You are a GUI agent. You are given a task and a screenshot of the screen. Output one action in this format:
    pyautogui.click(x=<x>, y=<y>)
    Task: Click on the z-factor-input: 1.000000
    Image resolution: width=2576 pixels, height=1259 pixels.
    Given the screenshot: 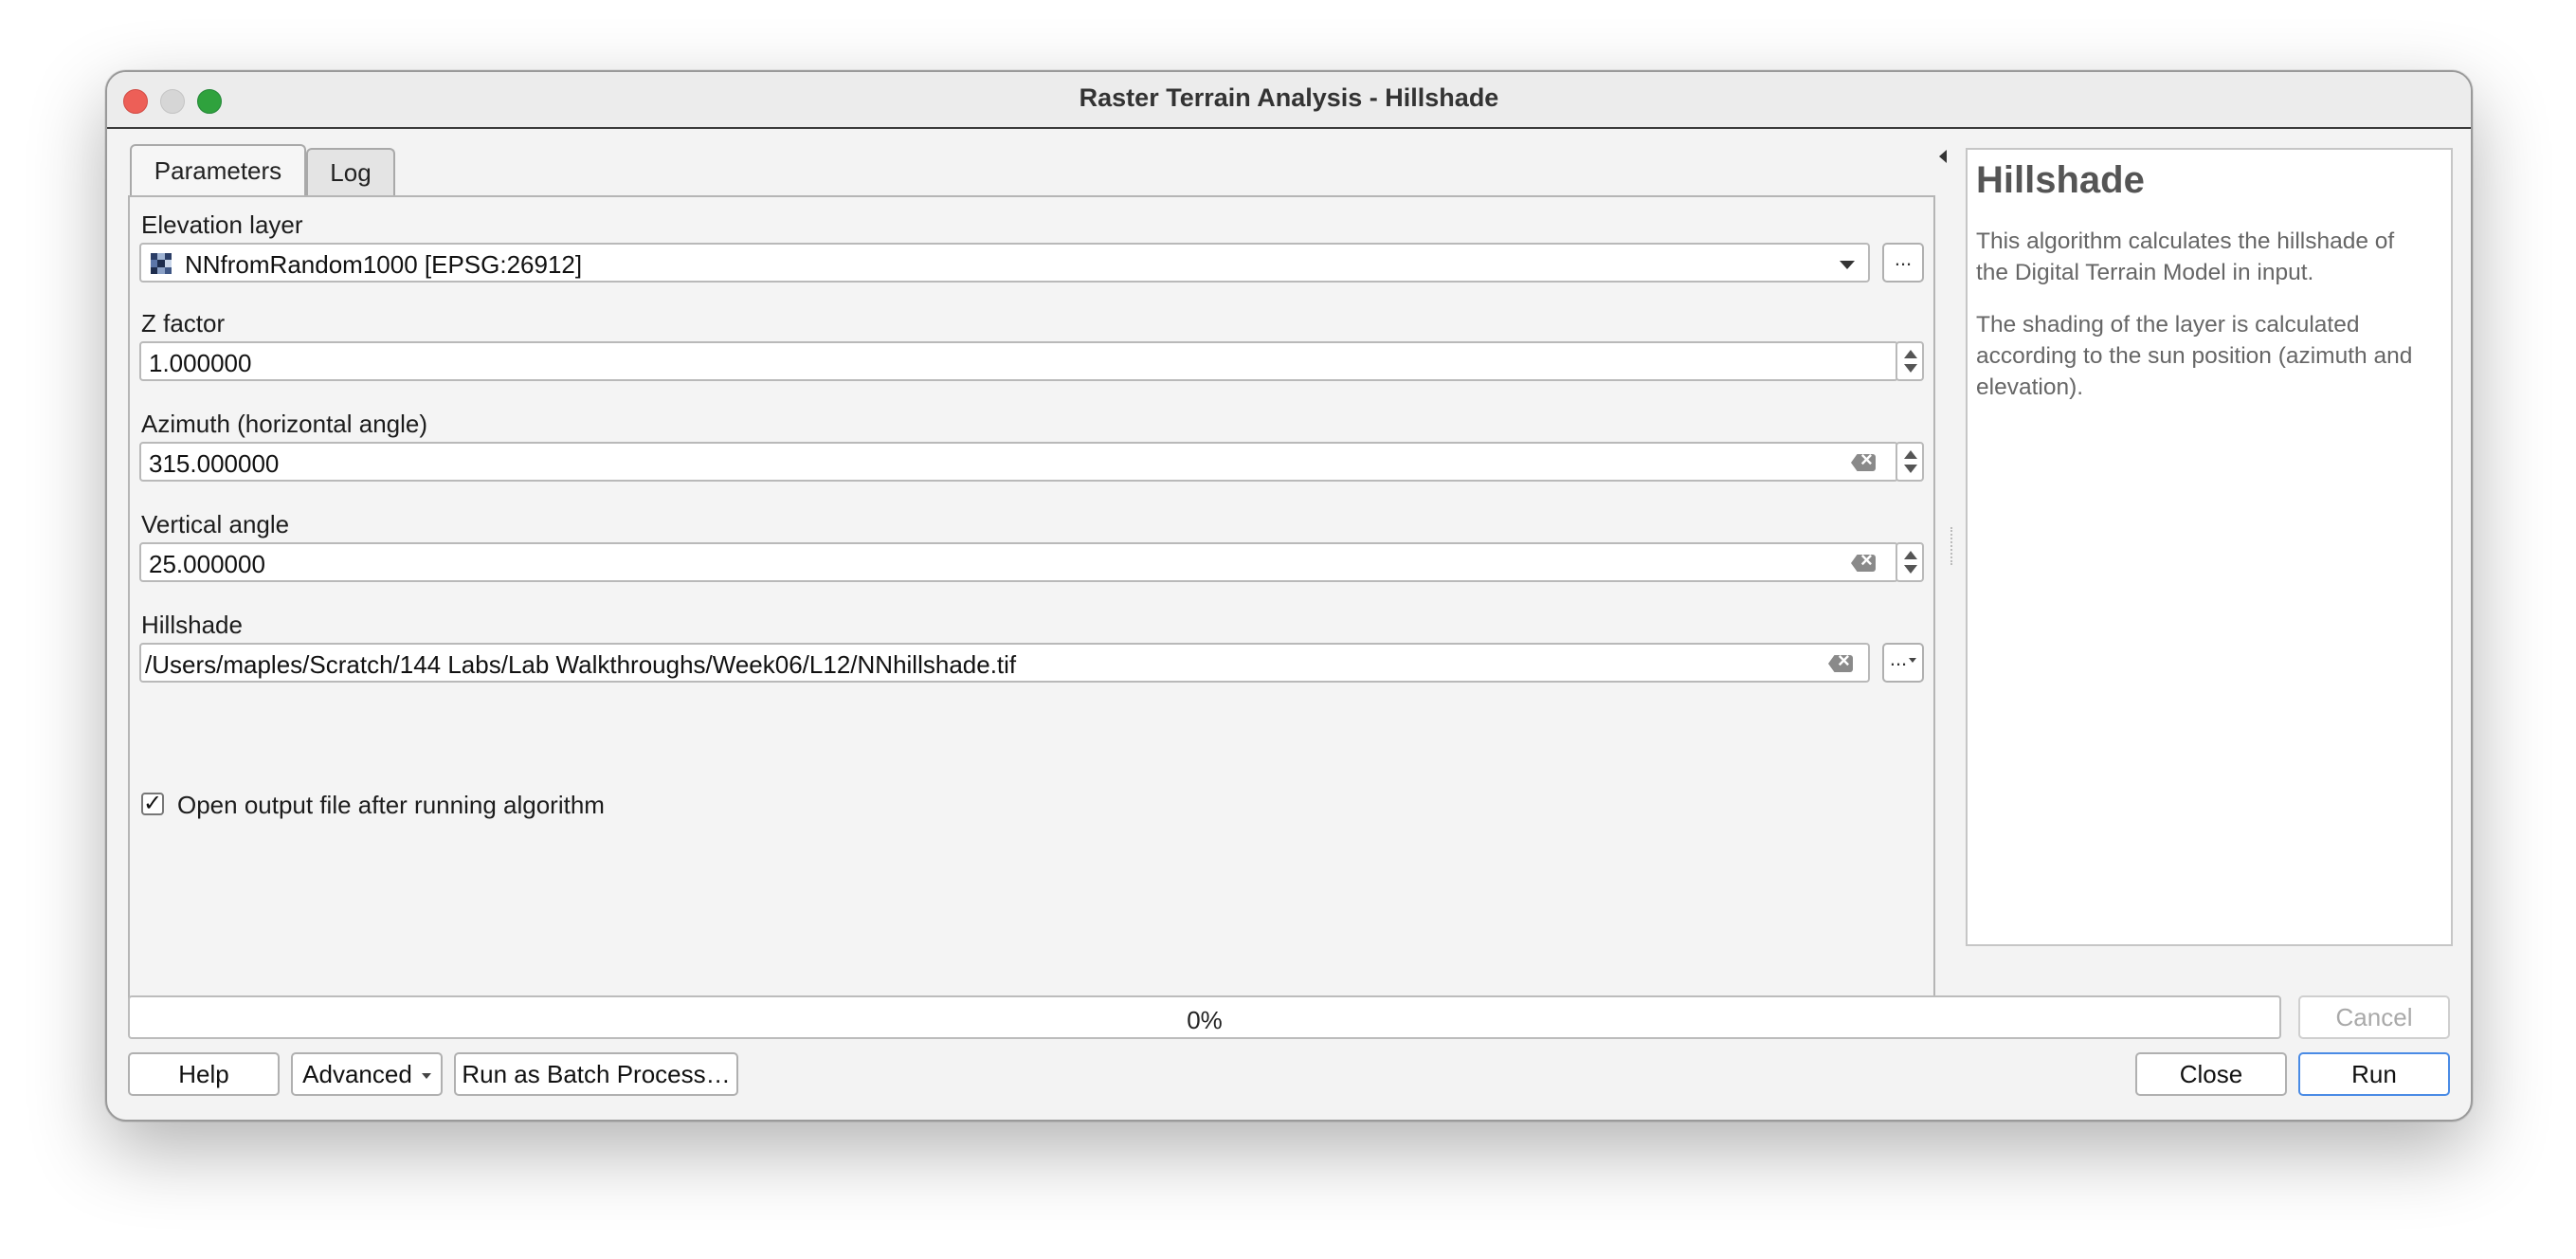 What is the action you would take?
    pyautogui.click(x=1018, y=361)
    